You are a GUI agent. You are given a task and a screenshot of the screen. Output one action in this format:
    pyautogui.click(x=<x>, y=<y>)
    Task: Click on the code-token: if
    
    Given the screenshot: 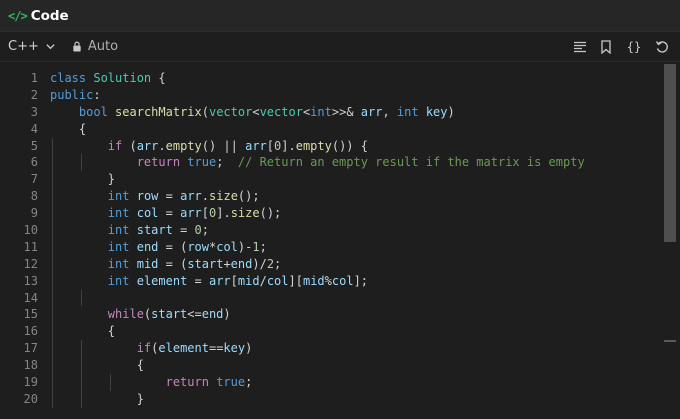 What is the action you would take?
    pyautogui.click(x=115, y=145)
    